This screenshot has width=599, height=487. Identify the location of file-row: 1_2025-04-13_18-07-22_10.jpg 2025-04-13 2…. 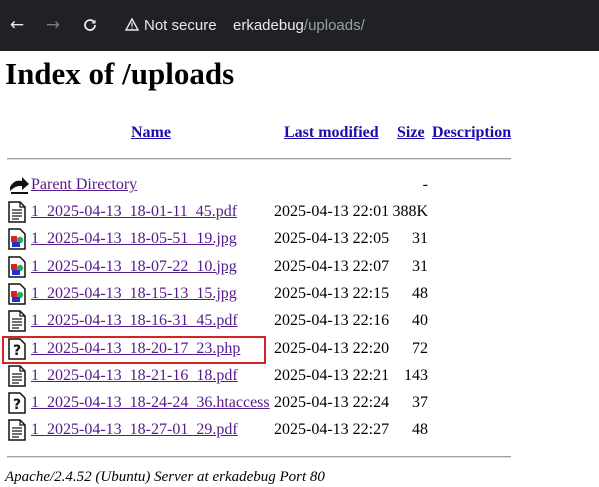
(299, 268).